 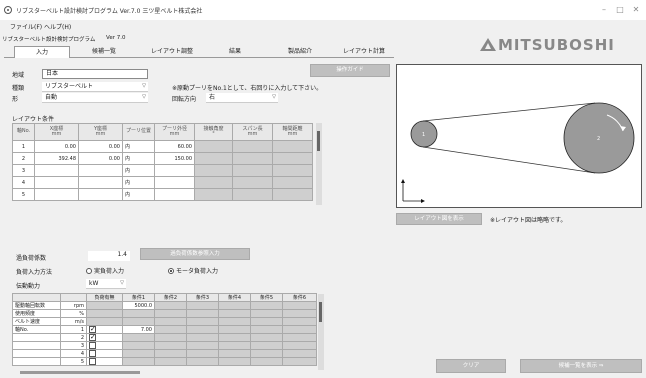 What do you see at coordinates (95, 98) in the screenshot?
I see `shape-select: 自動 ▽` at bounding box center [95, 98].